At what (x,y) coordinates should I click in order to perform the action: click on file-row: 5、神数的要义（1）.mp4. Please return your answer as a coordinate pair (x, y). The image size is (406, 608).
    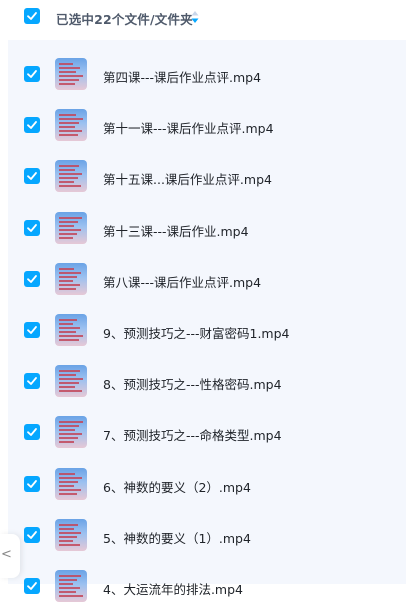
    Looking at the image, I should click on (207, 532).